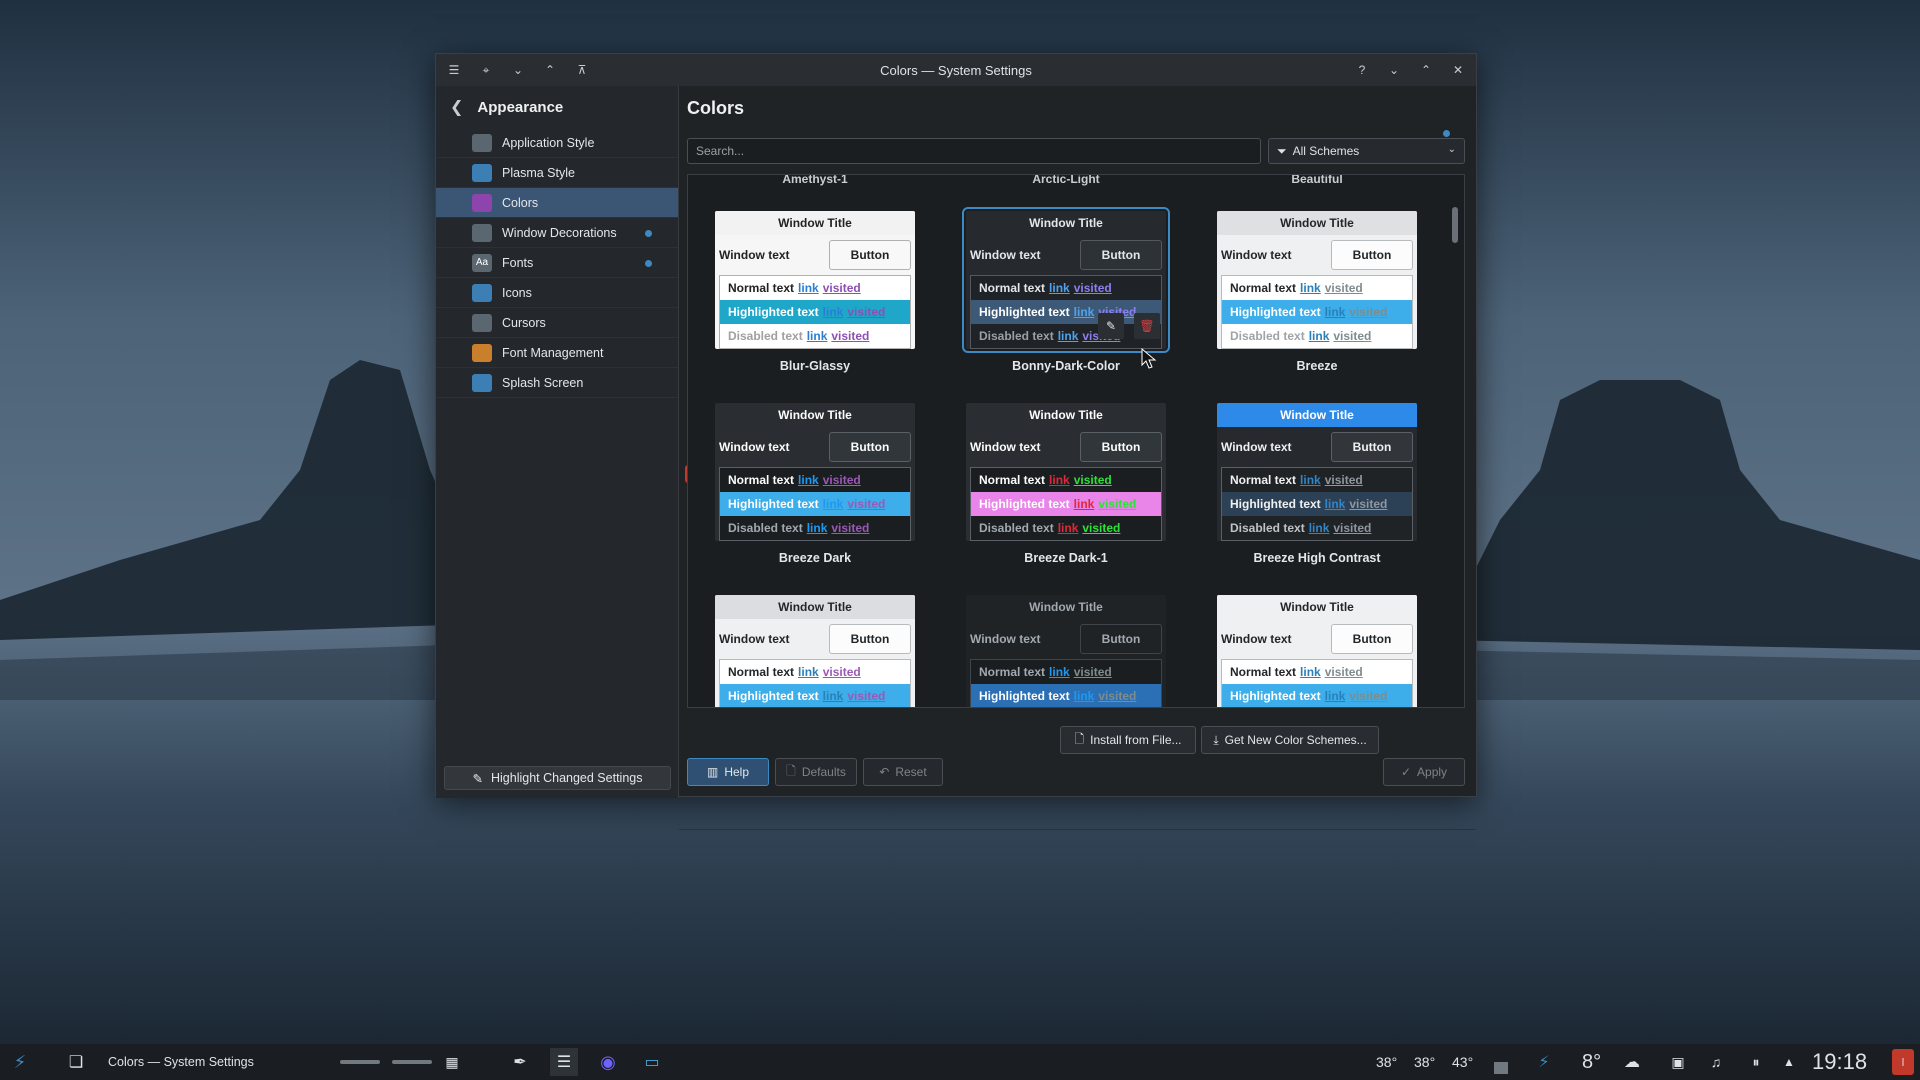 The width and height of the screenshot is (1920, 1080). What do you see at coordinates (1544, 1062) in the screenshot?
I see `kde-connect-icon: ⚡` at bounding box center [1544, 1062].